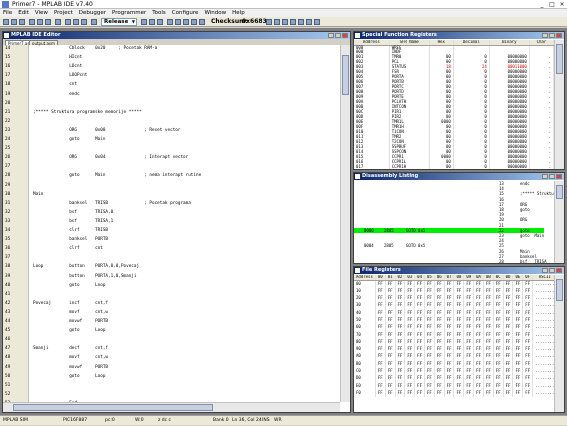  Describe the element at coordinates (293, 22) in the screenshot. I see `step-into-icon` at that location.